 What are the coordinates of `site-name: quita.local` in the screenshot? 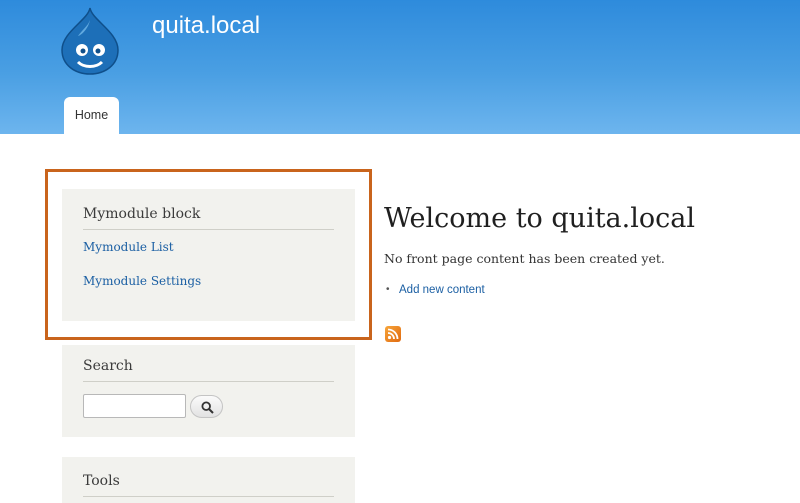 It's located at (206, 26).